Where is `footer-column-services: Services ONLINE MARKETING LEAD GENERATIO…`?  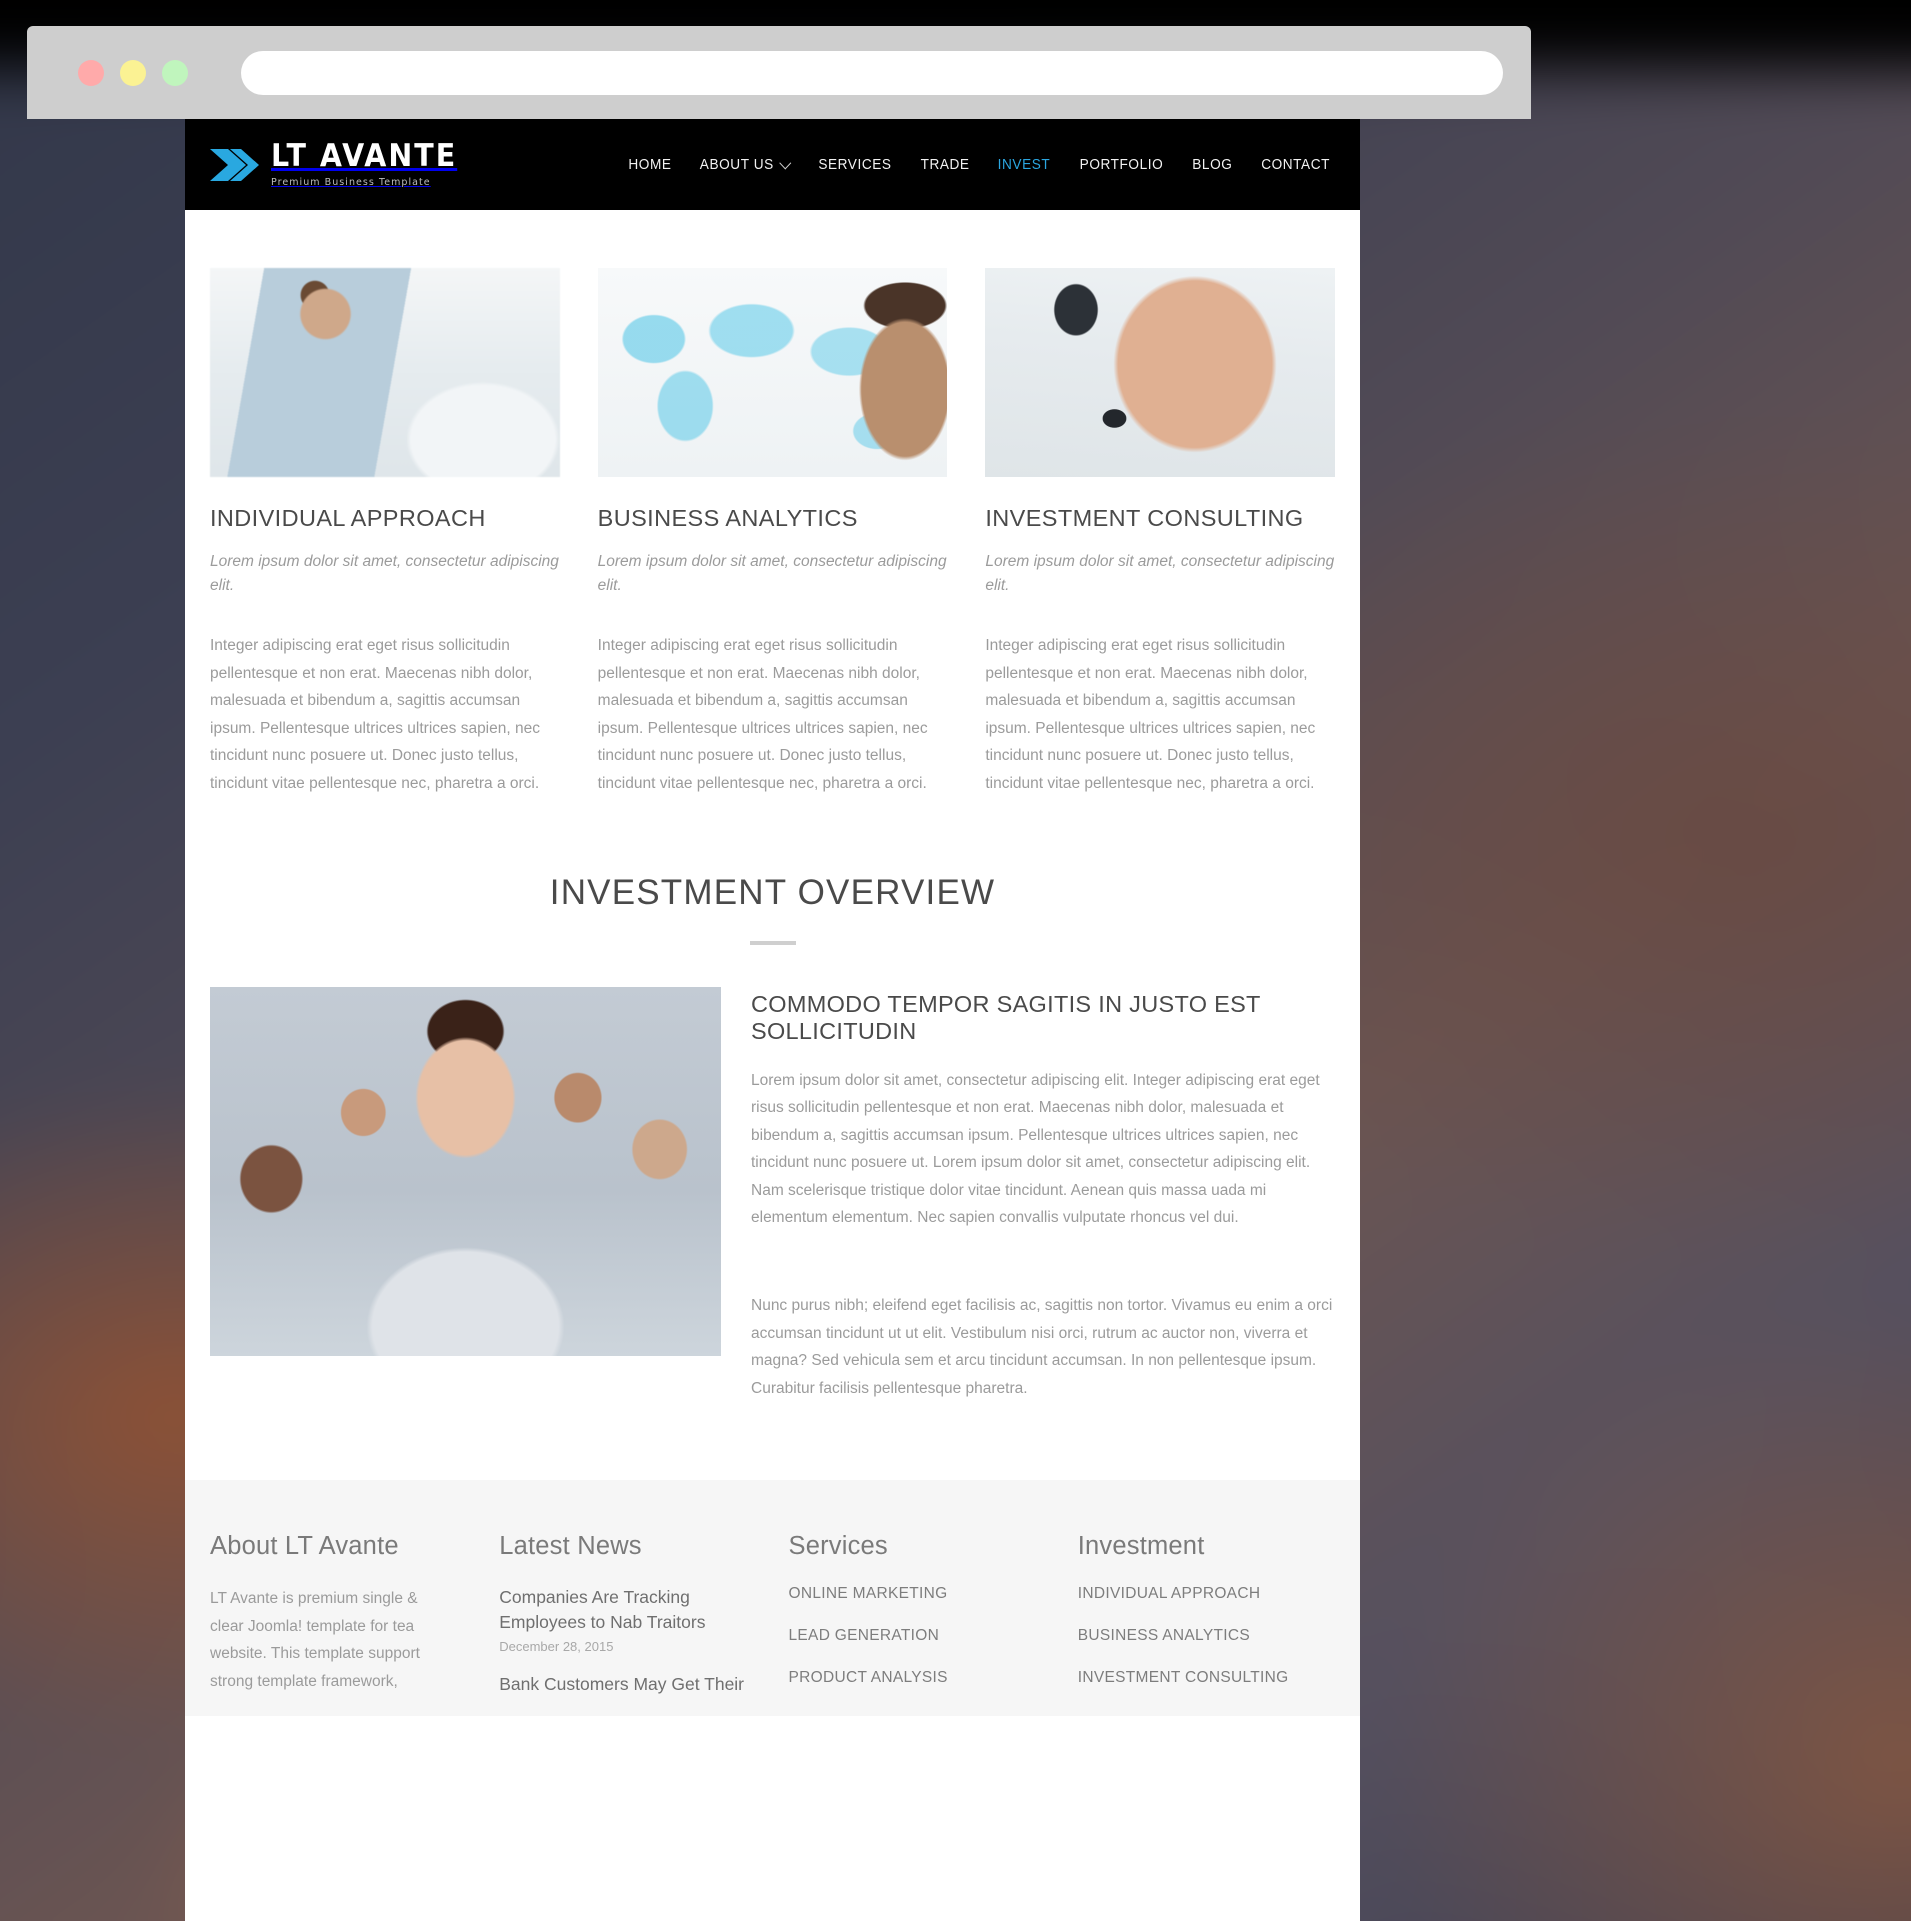
footer-column-services: Services ONLINE MARKETING LEAD GENERATIO… is located at coordinates (917, 1624).